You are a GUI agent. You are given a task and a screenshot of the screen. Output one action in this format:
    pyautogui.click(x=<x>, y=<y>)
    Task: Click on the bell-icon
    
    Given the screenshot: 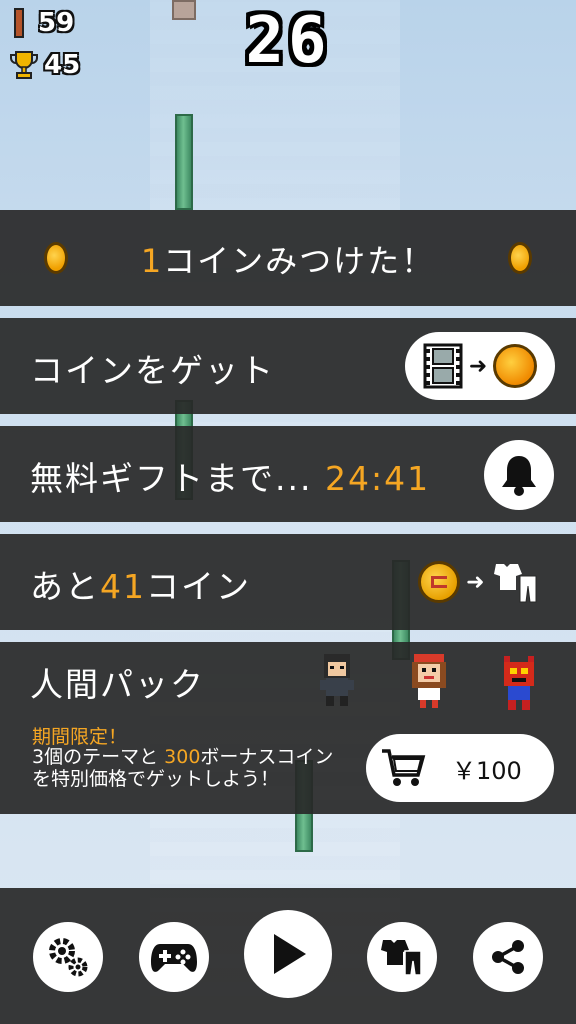 What is the action you would take?
    pyautogui.click(x=519, y=476)
    